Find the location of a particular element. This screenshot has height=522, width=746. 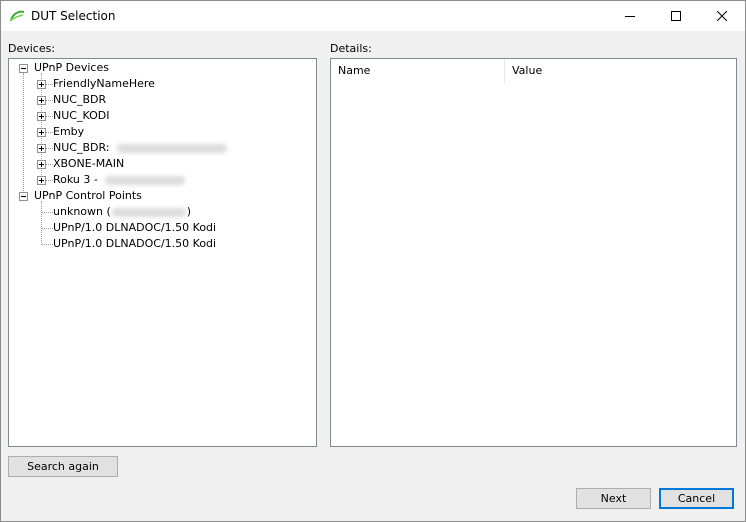

details-label: Details: is located at coordinates (351, 48).